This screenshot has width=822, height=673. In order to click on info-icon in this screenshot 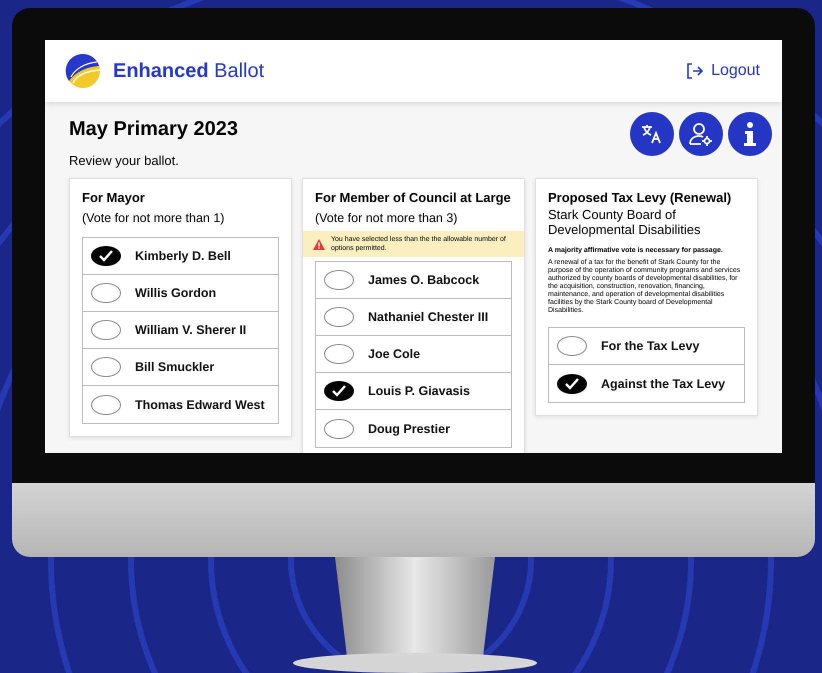, I will do `click(750, 134)`.